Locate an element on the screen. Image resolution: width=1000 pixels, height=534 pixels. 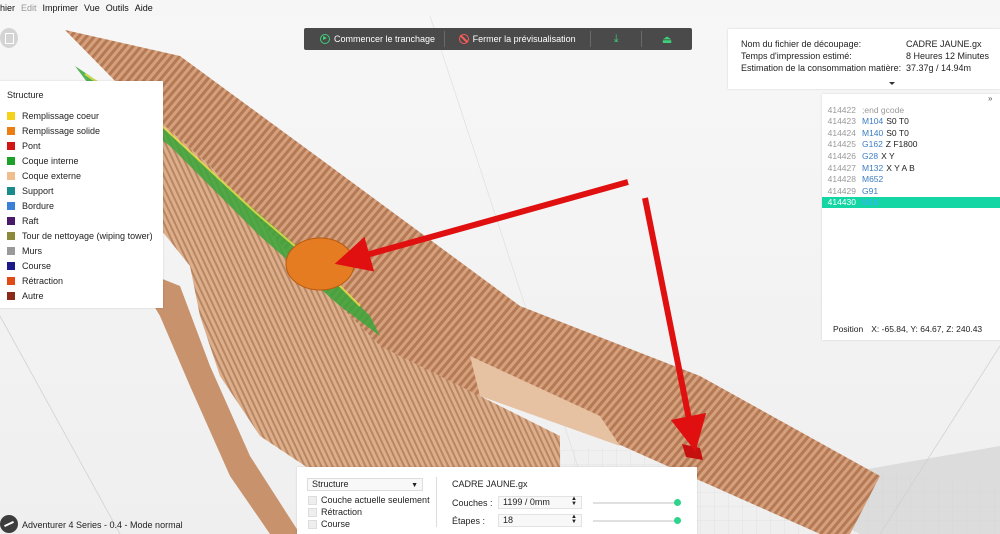
menu-tools: Outils is located at coordinates (117, 8).